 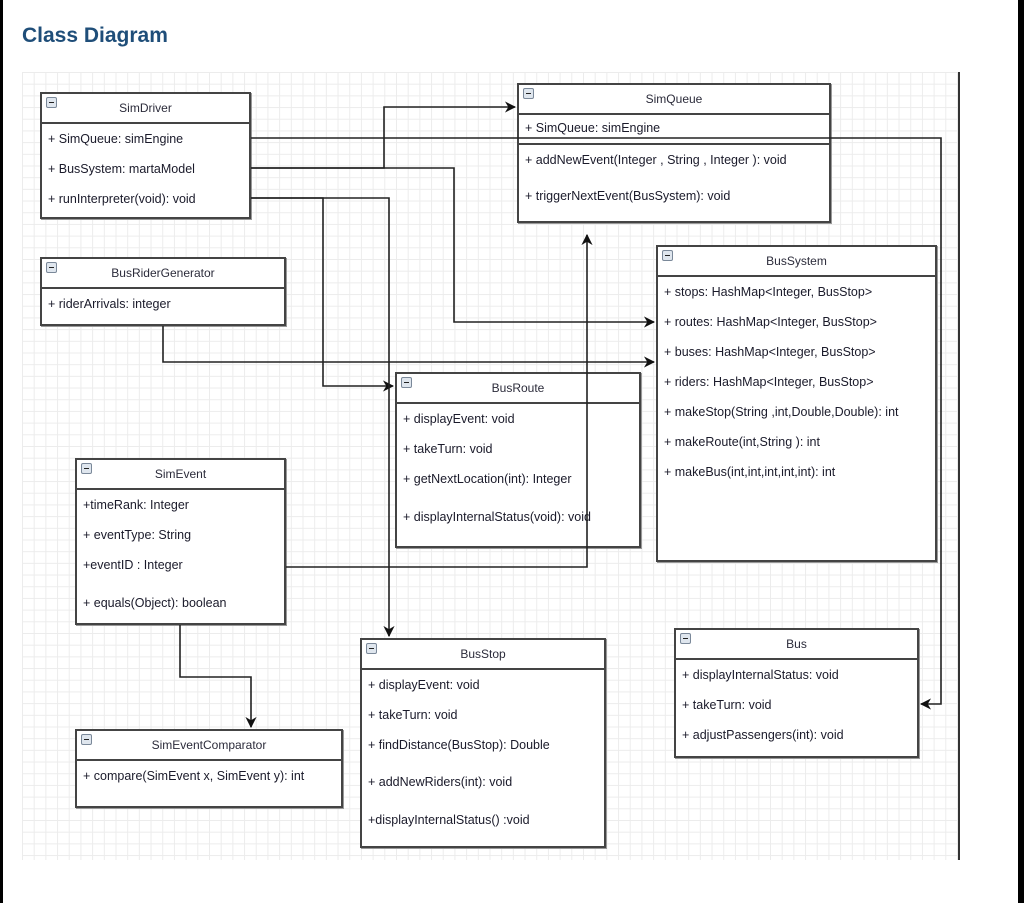 What do you see at coordinates (497, 517) in the screenshot?
I see `class-member: + displayInternalStatus(void): void` at bounding box center [497, 517].